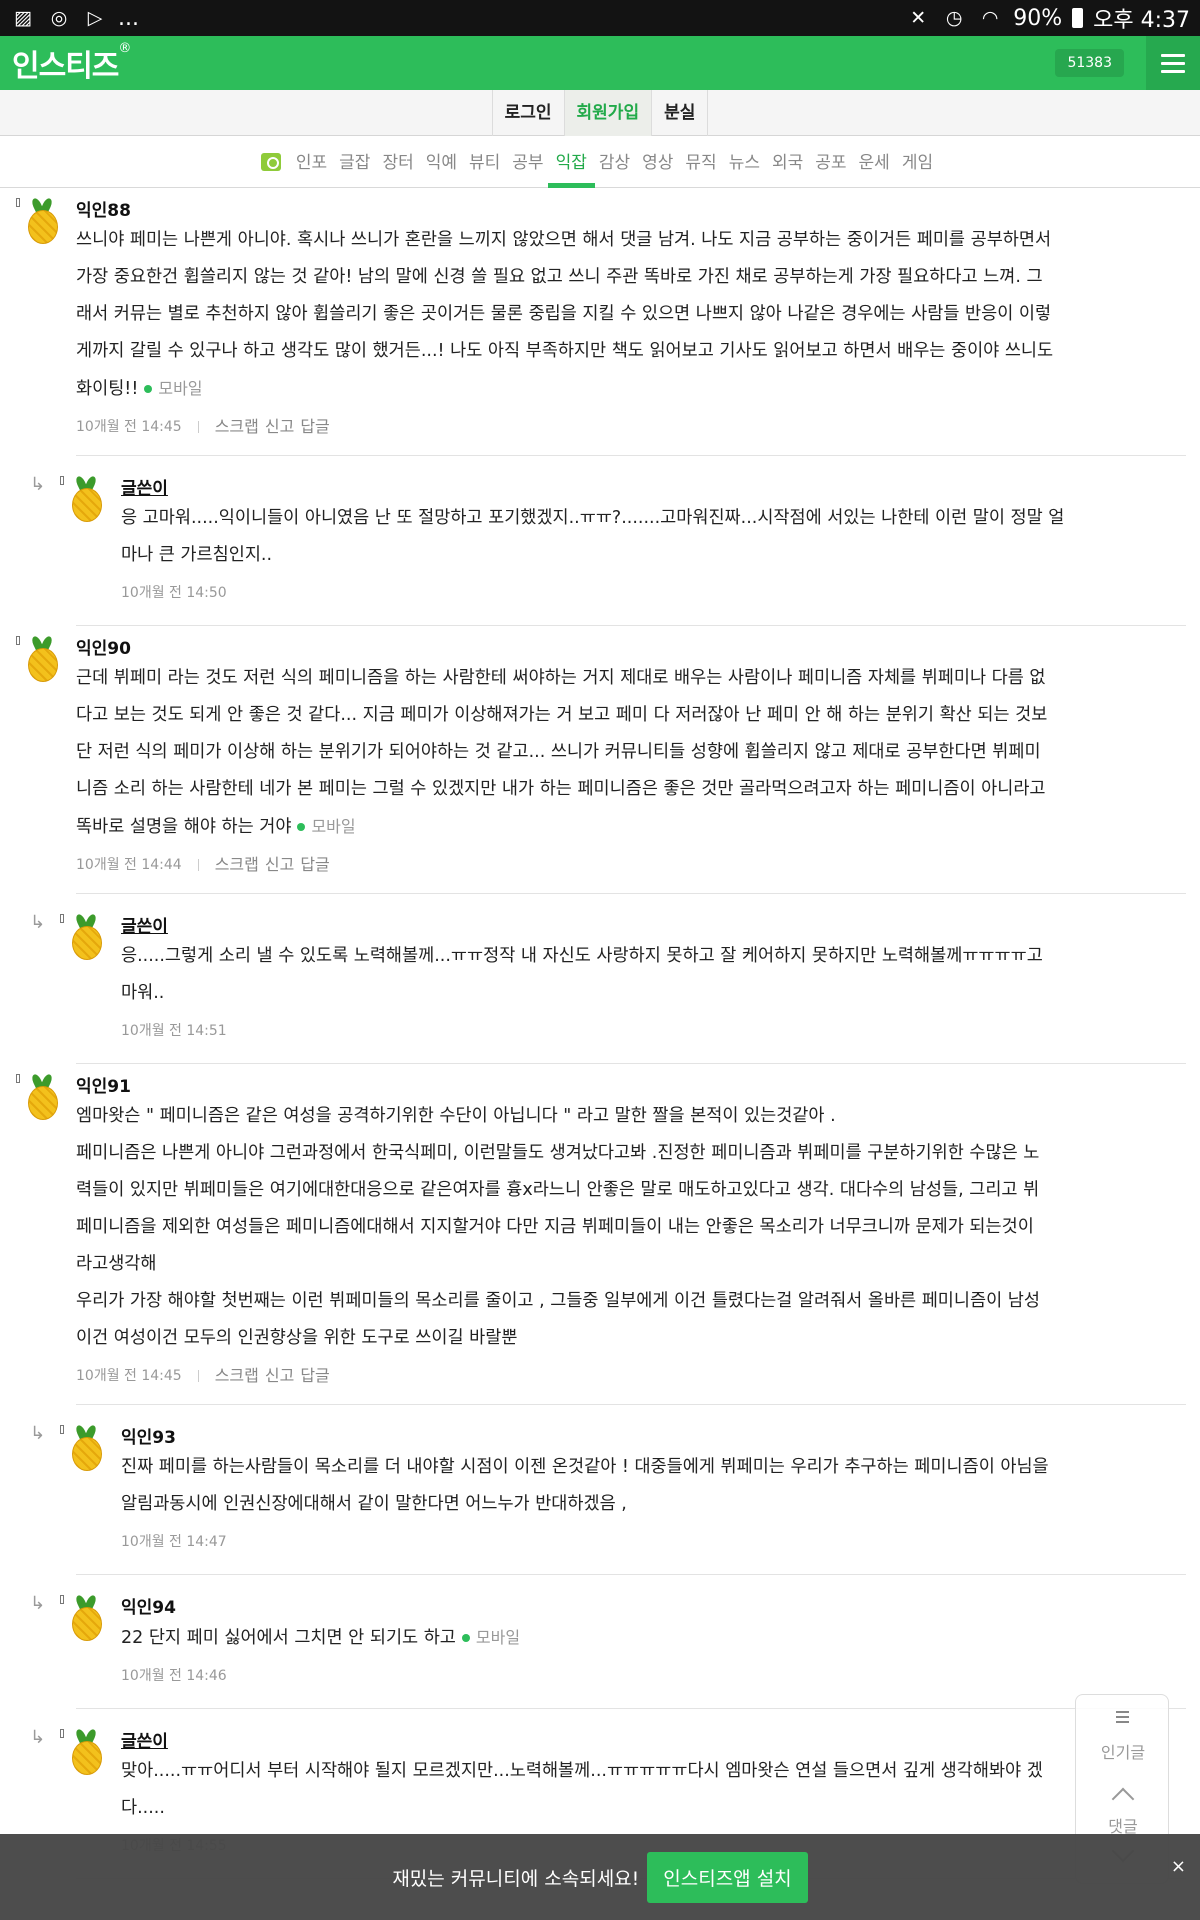  What do you see at coordinates (354, 167) in the screenshot?
I see `category-tab: 글잡` at bounding box center [354, 167].